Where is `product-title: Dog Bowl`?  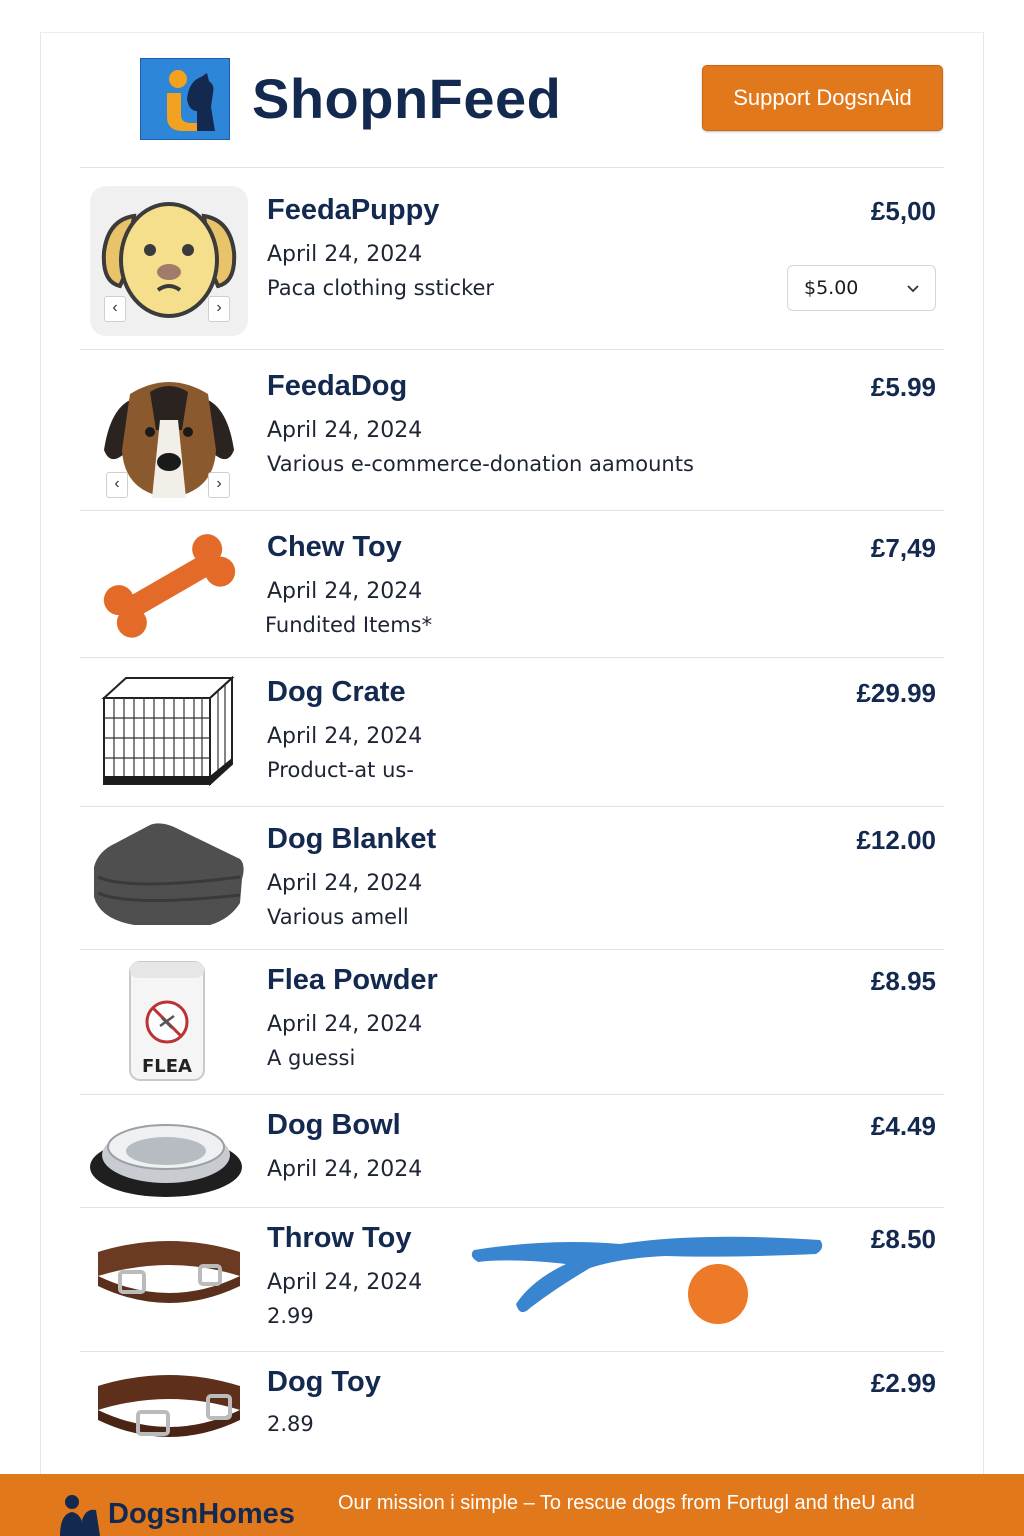
product-title: Dog Bowl is located at coordinates (334, 1125).